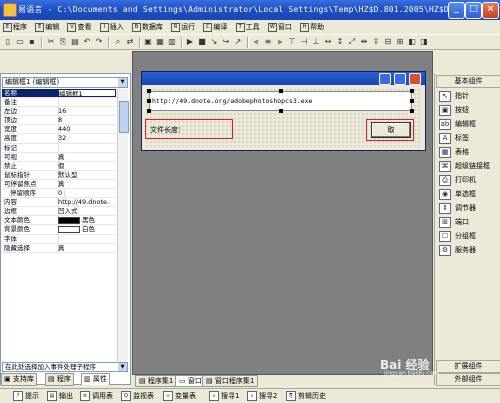  Describe the element at coordinates (268, 42) in the screenshot. I see `align-center-icon: ≡` at that location.